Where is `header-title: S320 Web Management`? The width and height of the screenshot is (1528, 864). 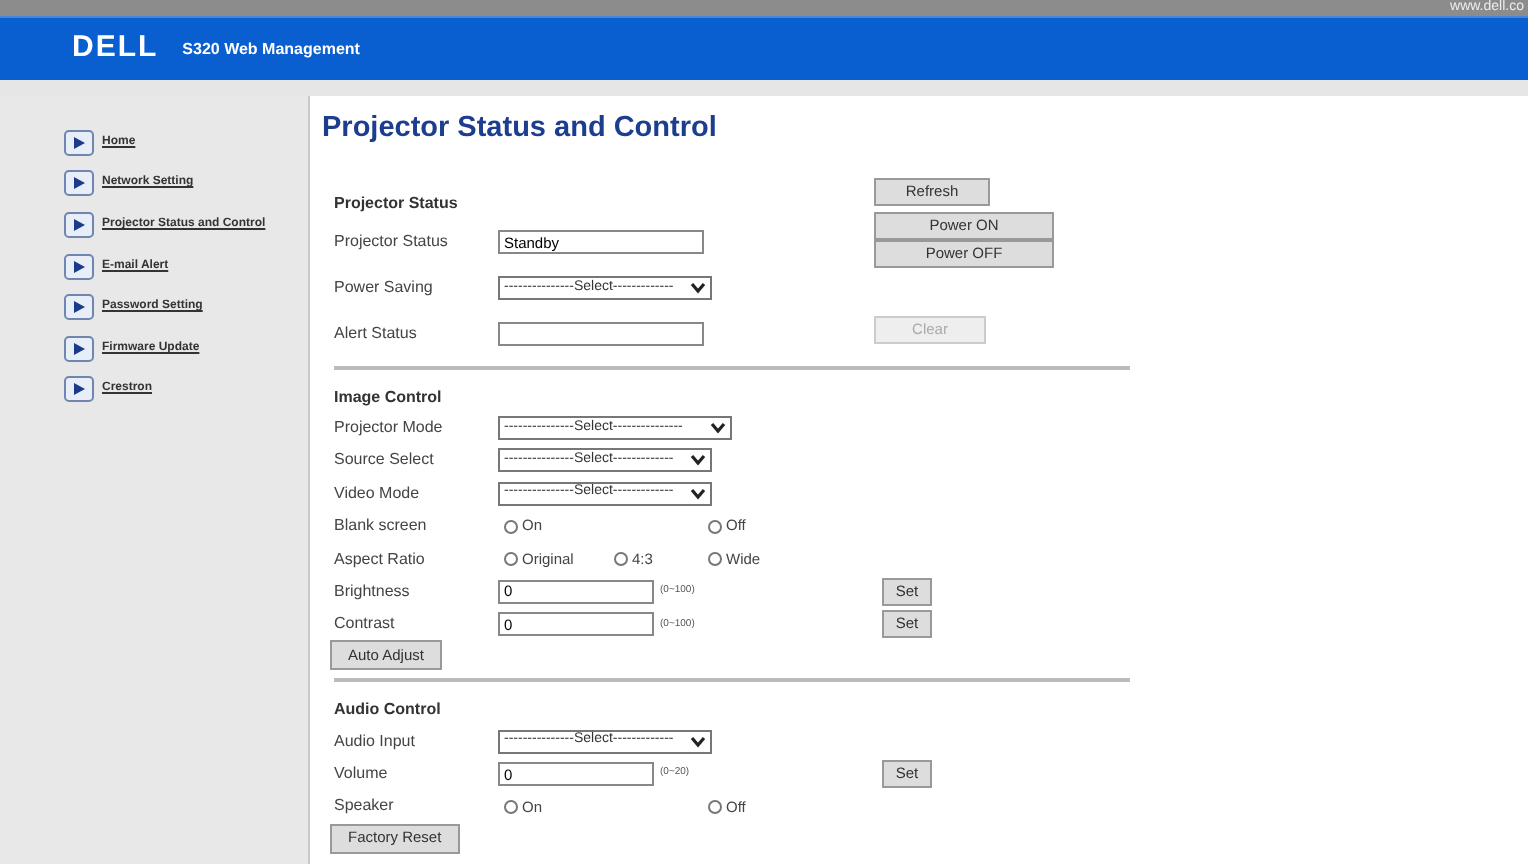 header-title: S320 Web Management is located at coordinates (271, 49).